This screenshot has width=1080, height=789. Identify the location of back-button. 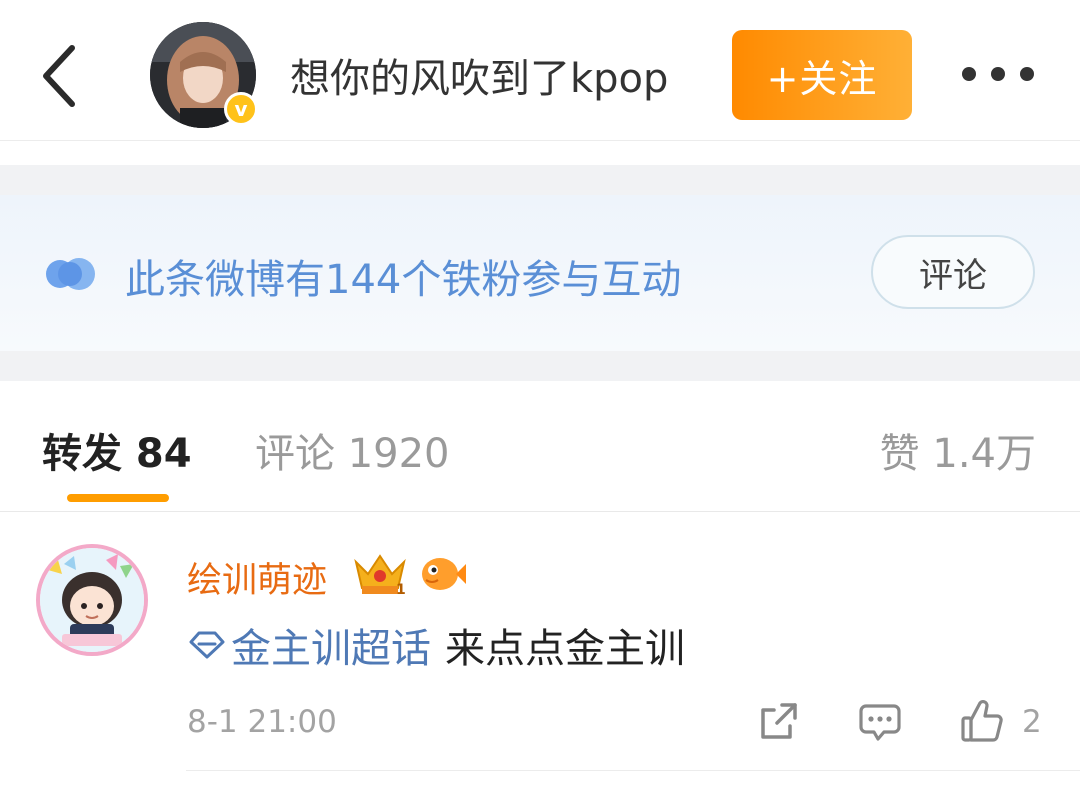
(60, 76).